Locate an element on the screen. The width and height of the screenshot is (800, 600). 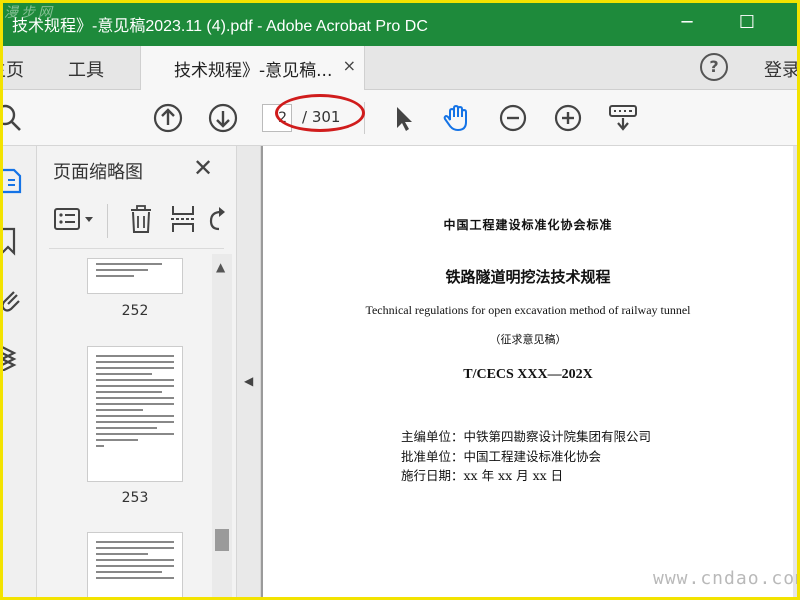
collapse-arrow-icon: ◀ is located at coordinates (248, 381).